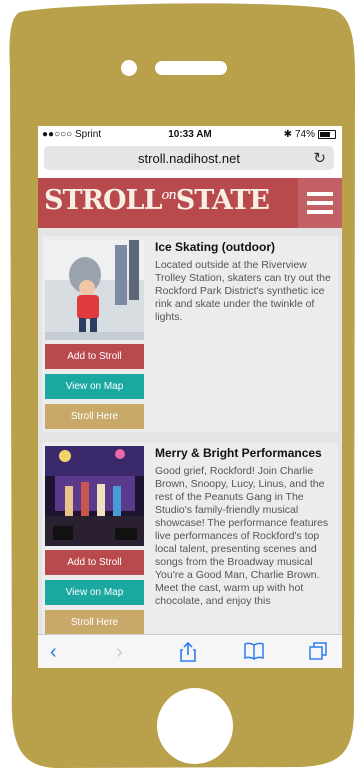 This screenshot has width=359, height=771. I want to click on url-text: stroll.nadihost.net, so click(189, 158).